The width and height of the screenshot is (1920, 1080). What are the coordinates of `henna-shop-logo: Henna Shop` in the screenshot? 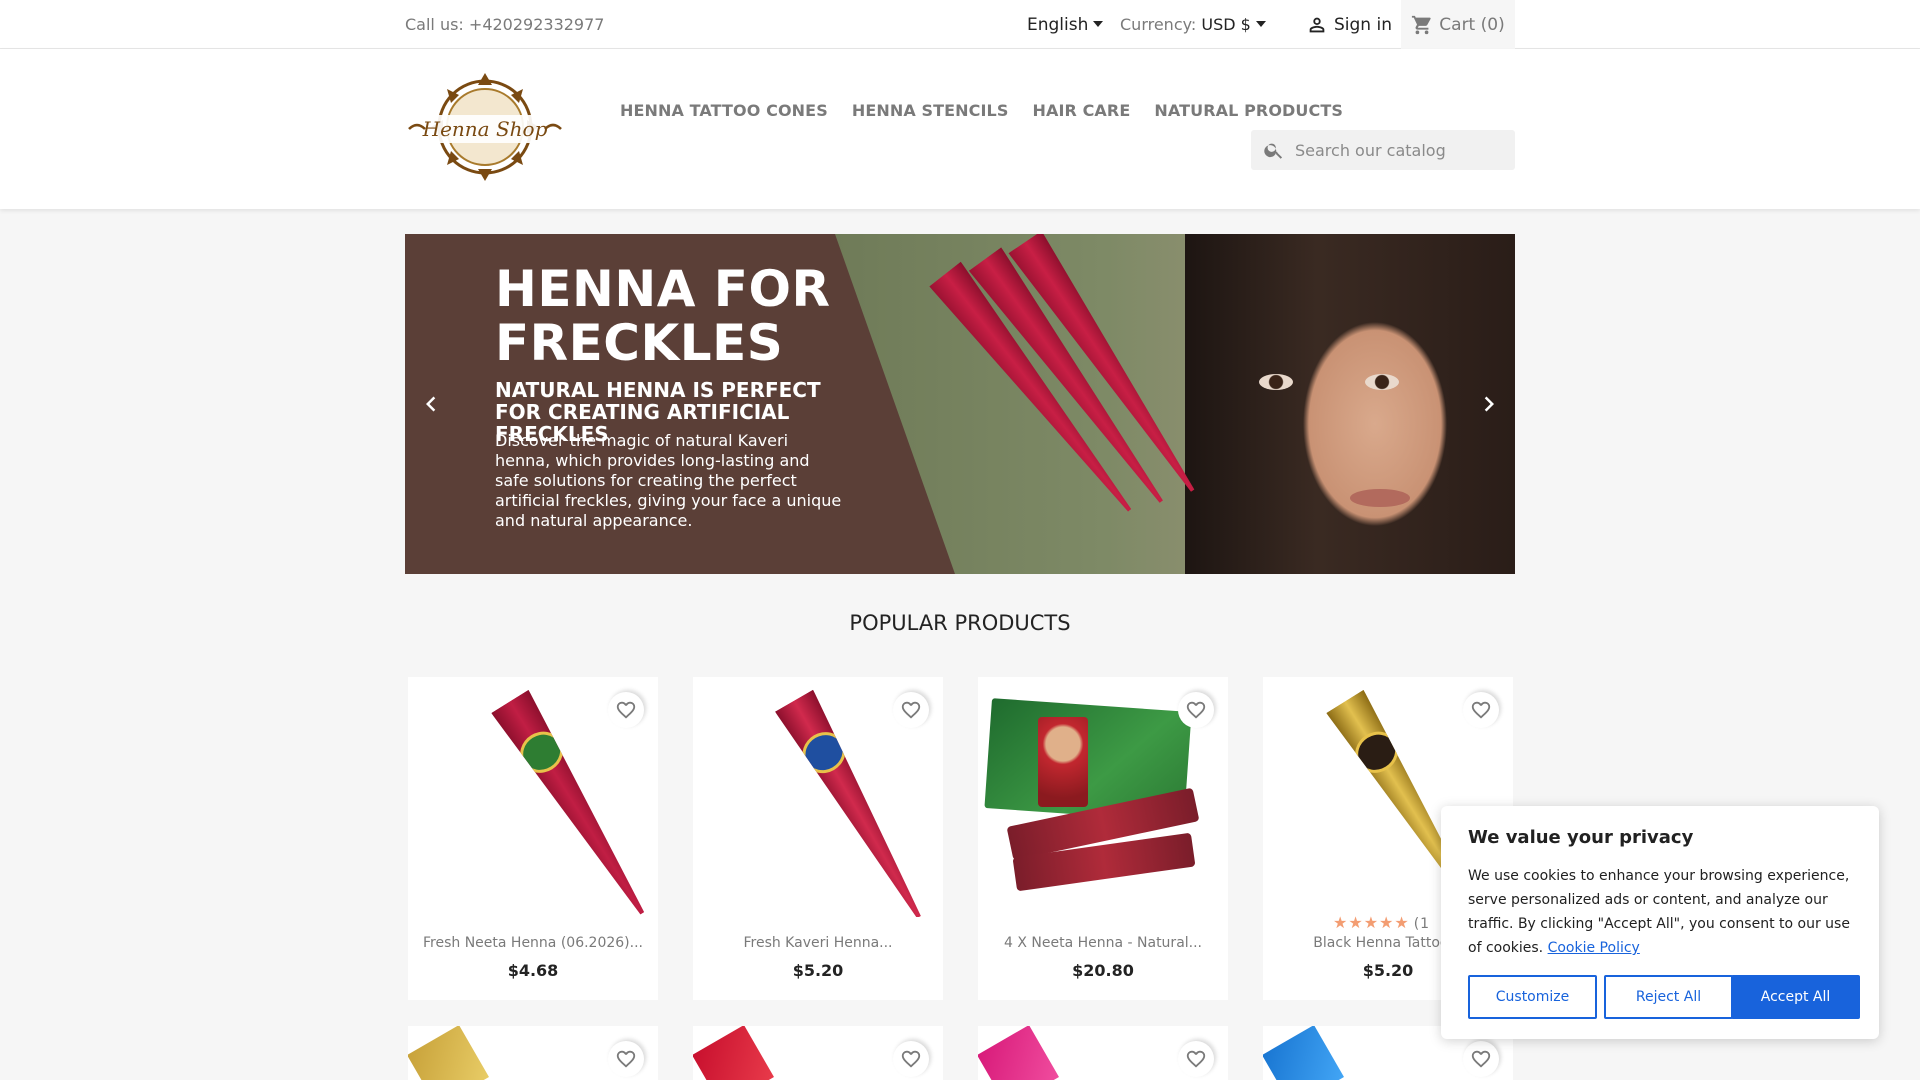 It's located at (485, 129).